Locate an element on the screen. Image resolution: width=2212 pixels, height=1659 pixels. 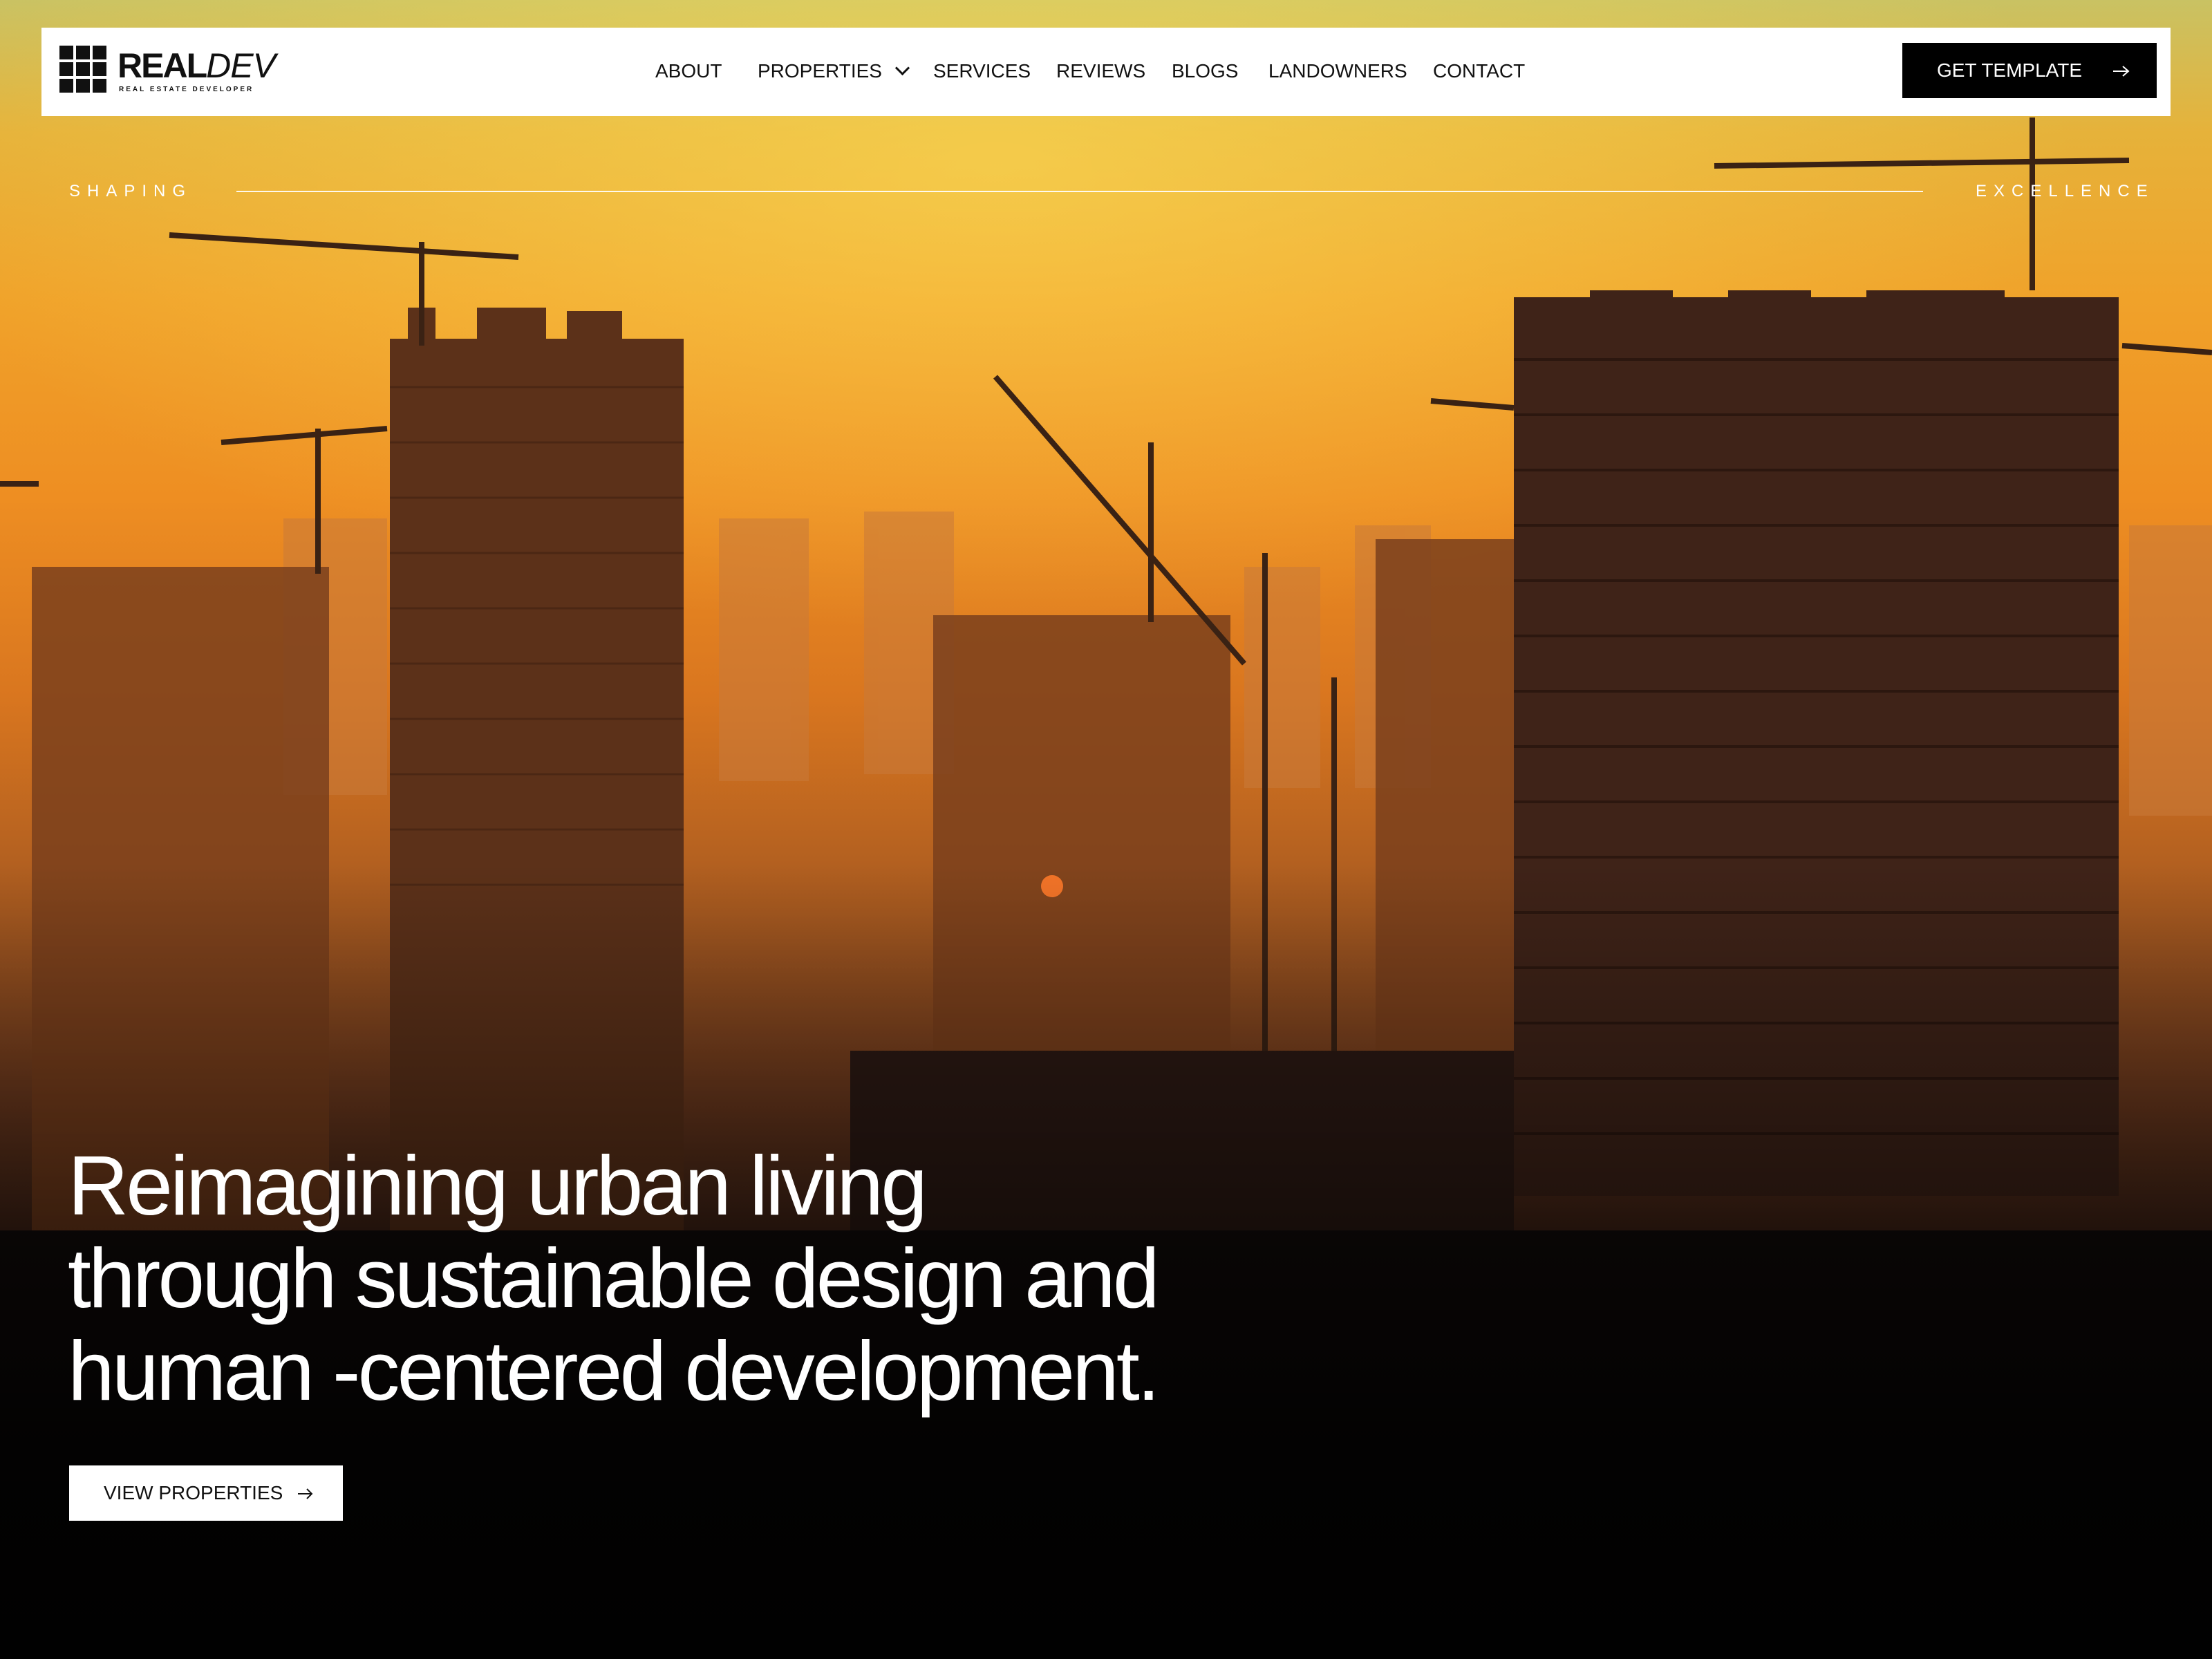
hero-headline-line-1: Reimagining urban living is located at coordinates (498, 1185).